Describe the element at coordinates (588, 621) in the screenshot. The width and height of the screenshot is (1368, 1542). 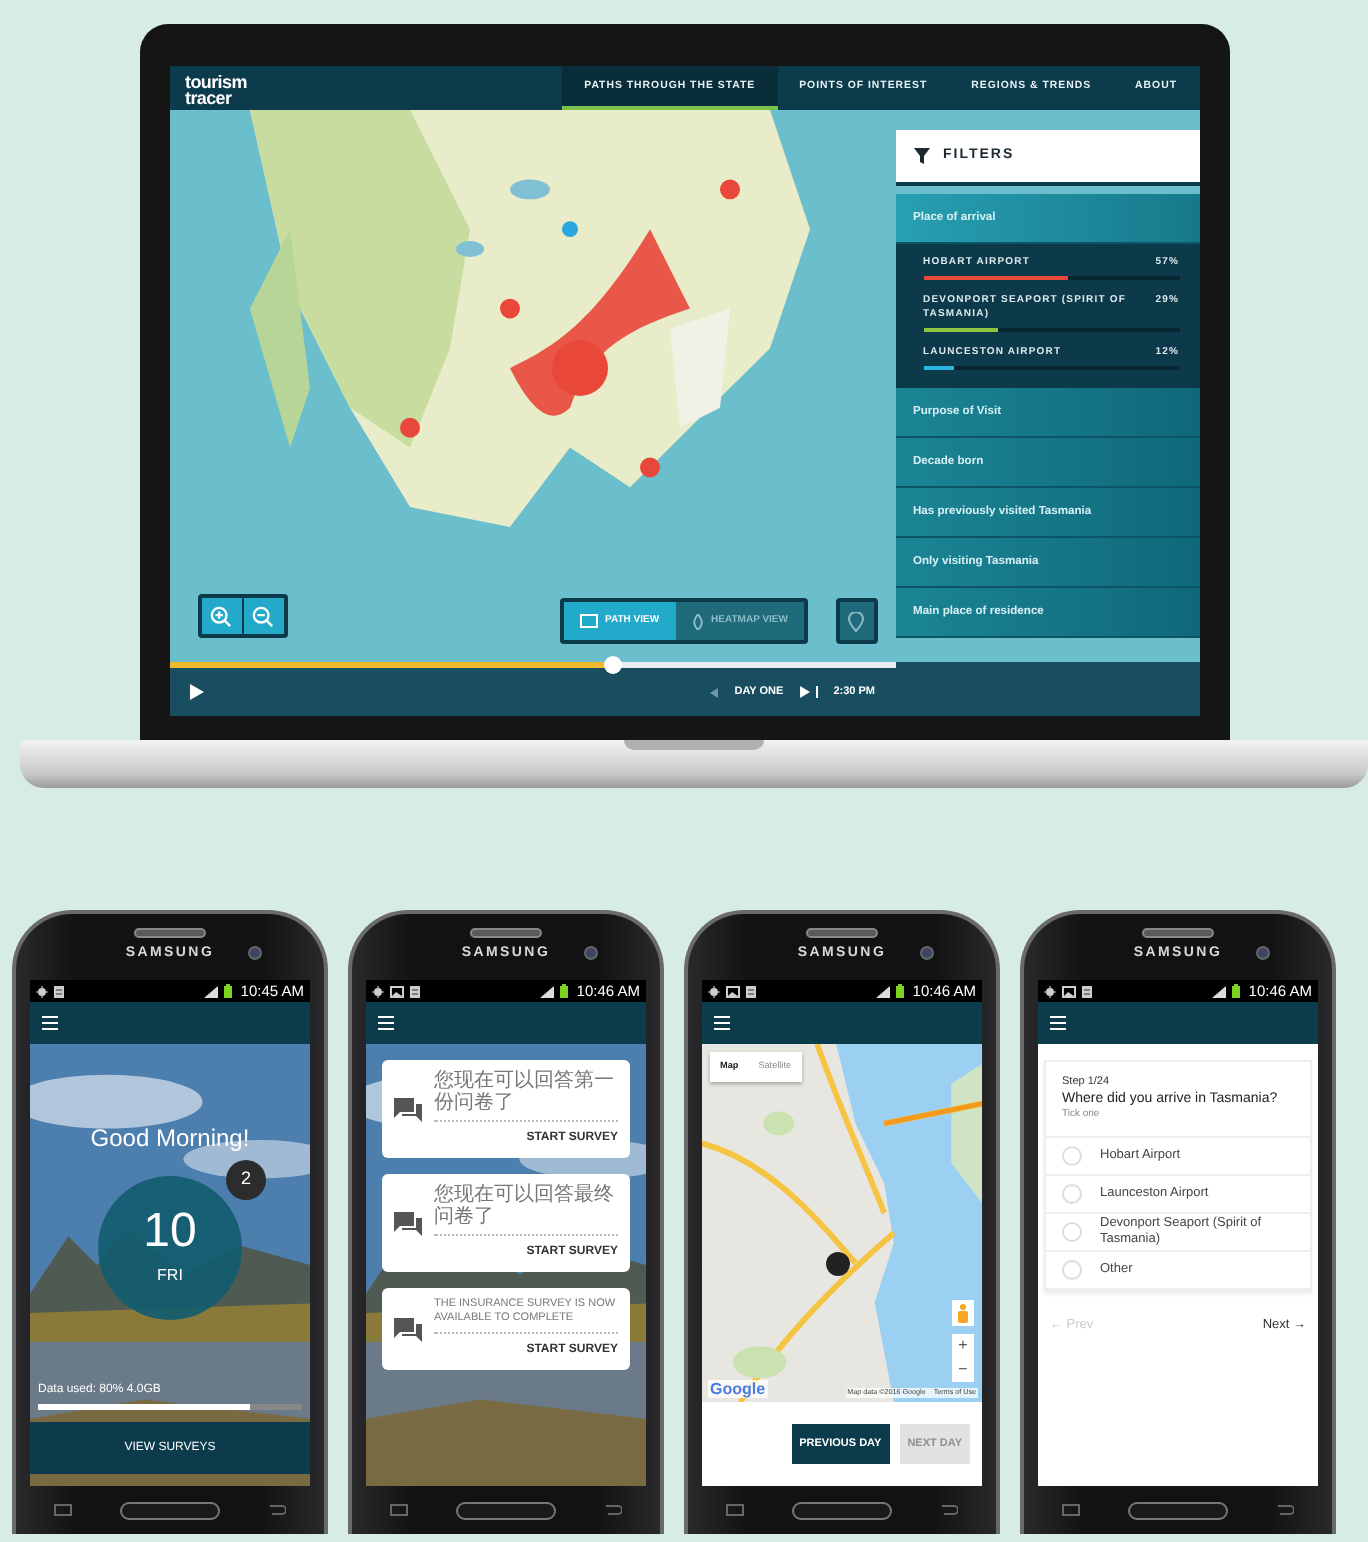
I see `screen-icon` at that location.